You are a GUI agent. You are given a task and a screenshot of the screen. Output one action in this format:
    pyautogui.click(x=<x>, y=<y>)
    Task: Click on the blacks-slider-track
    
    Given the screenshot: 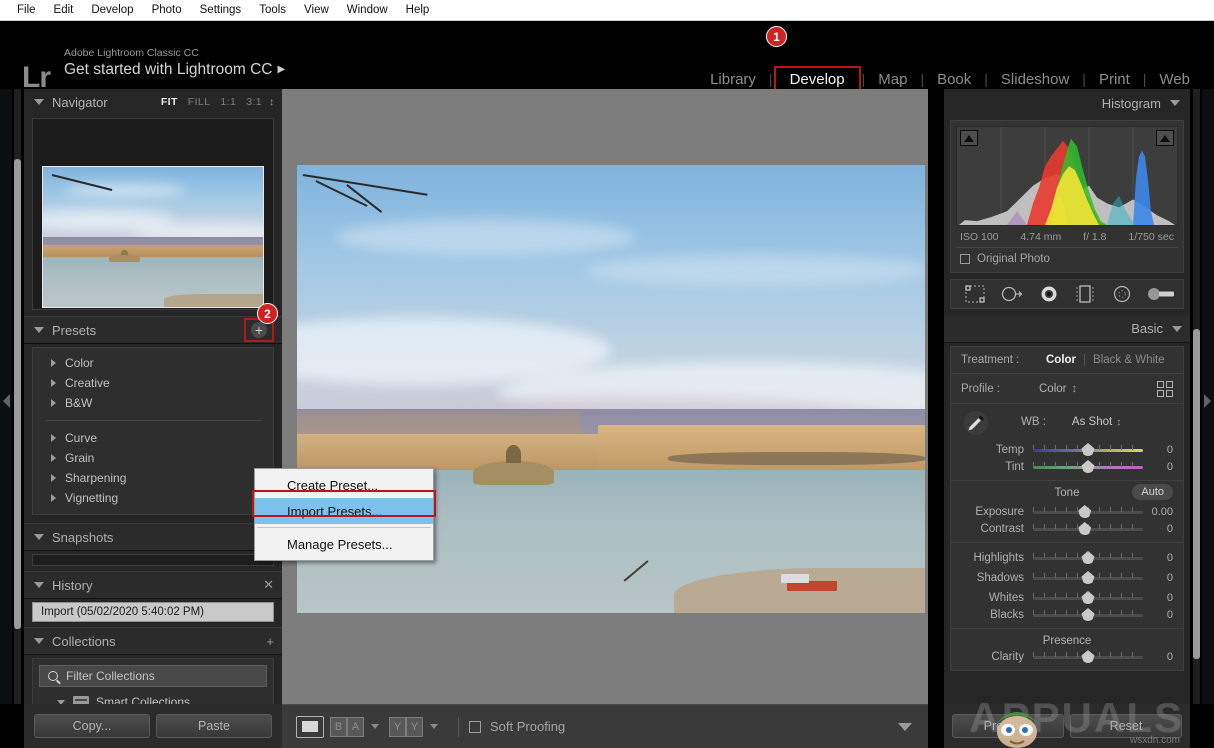 What is the action you would take?
    pyautogui.click(x=1088, y=615)
    